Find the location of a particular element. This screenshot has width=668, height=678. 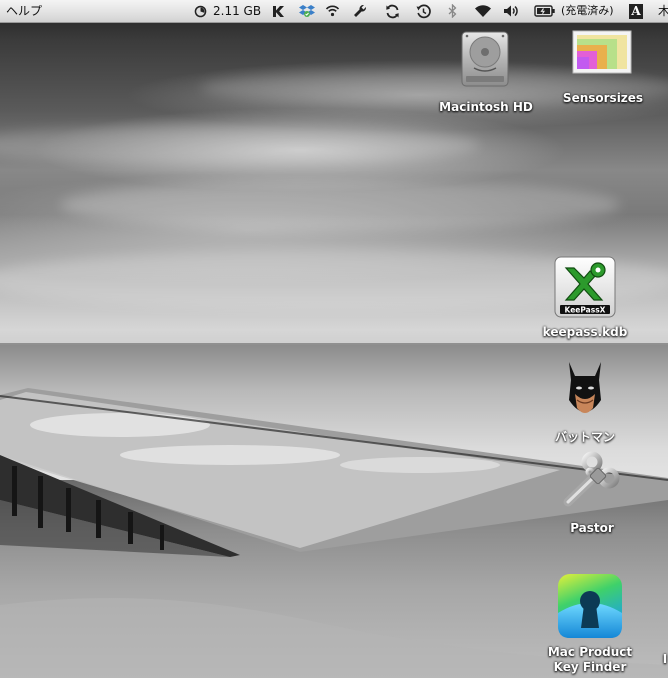

sync-icon is located at coordinates (392, 11).